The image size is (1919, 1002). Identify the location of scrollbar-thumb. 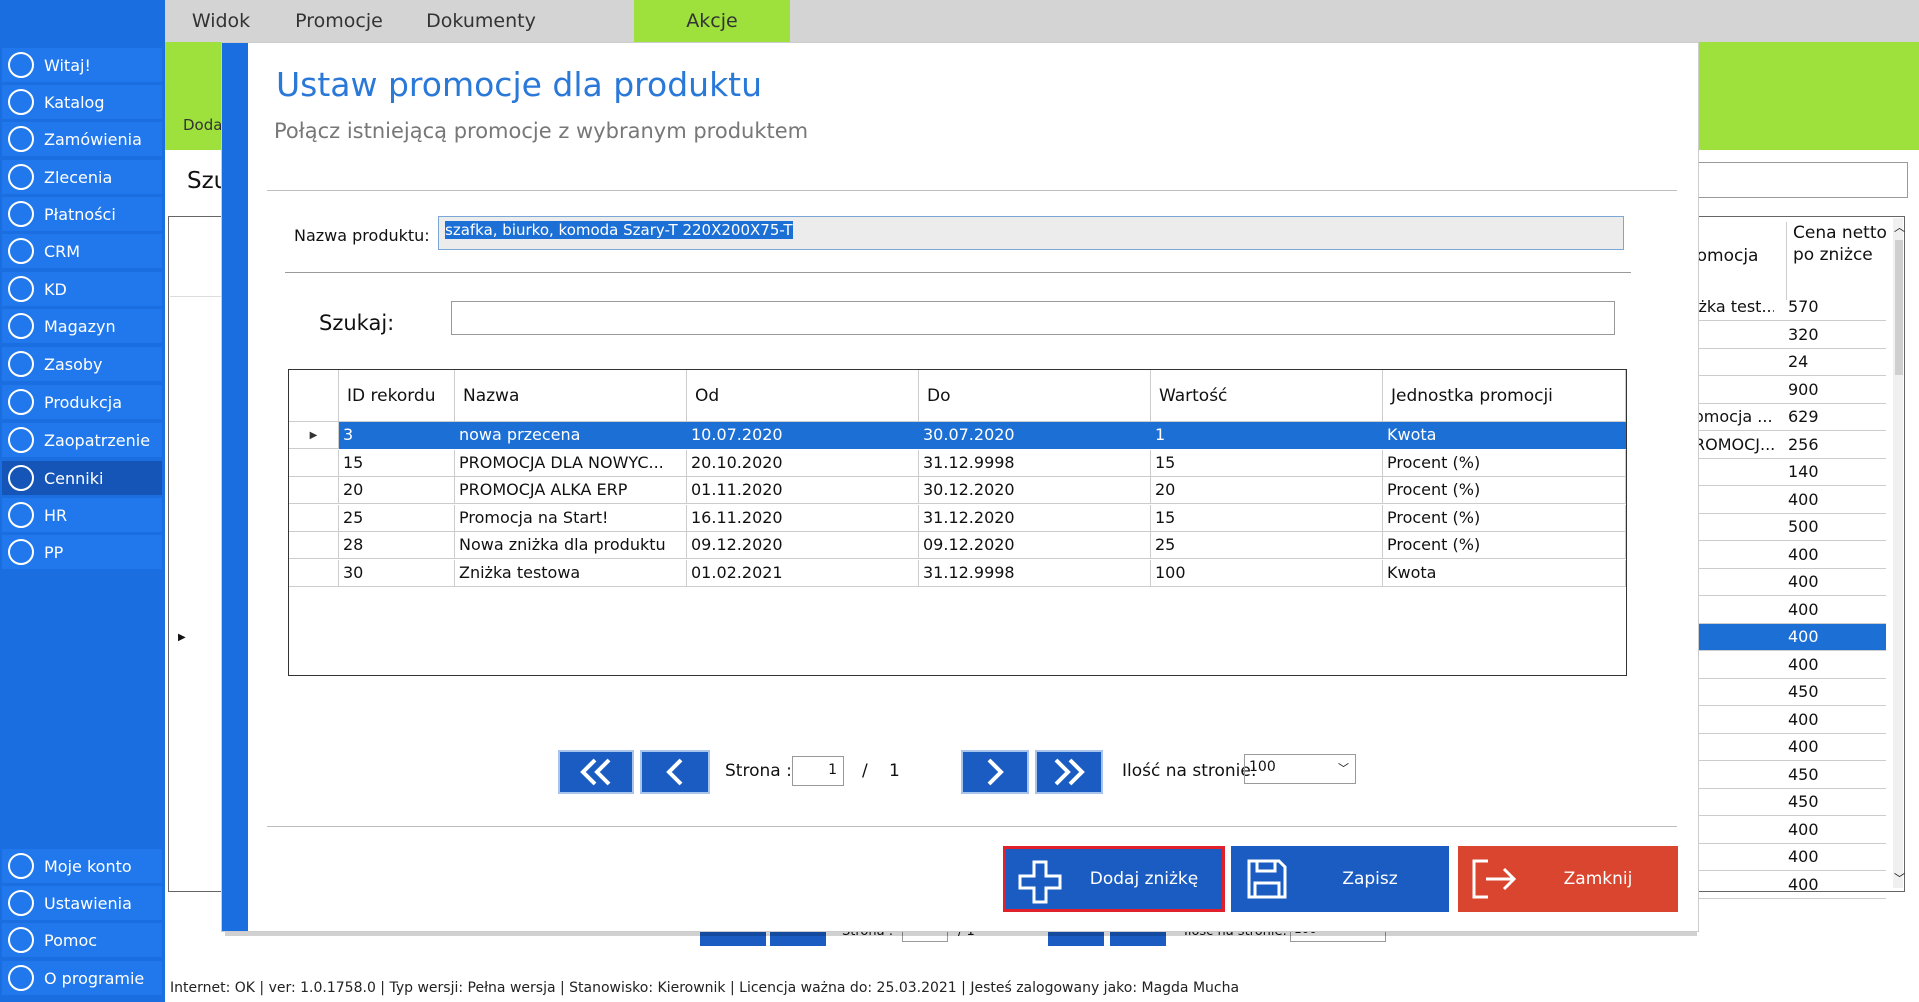
(1899, 307).